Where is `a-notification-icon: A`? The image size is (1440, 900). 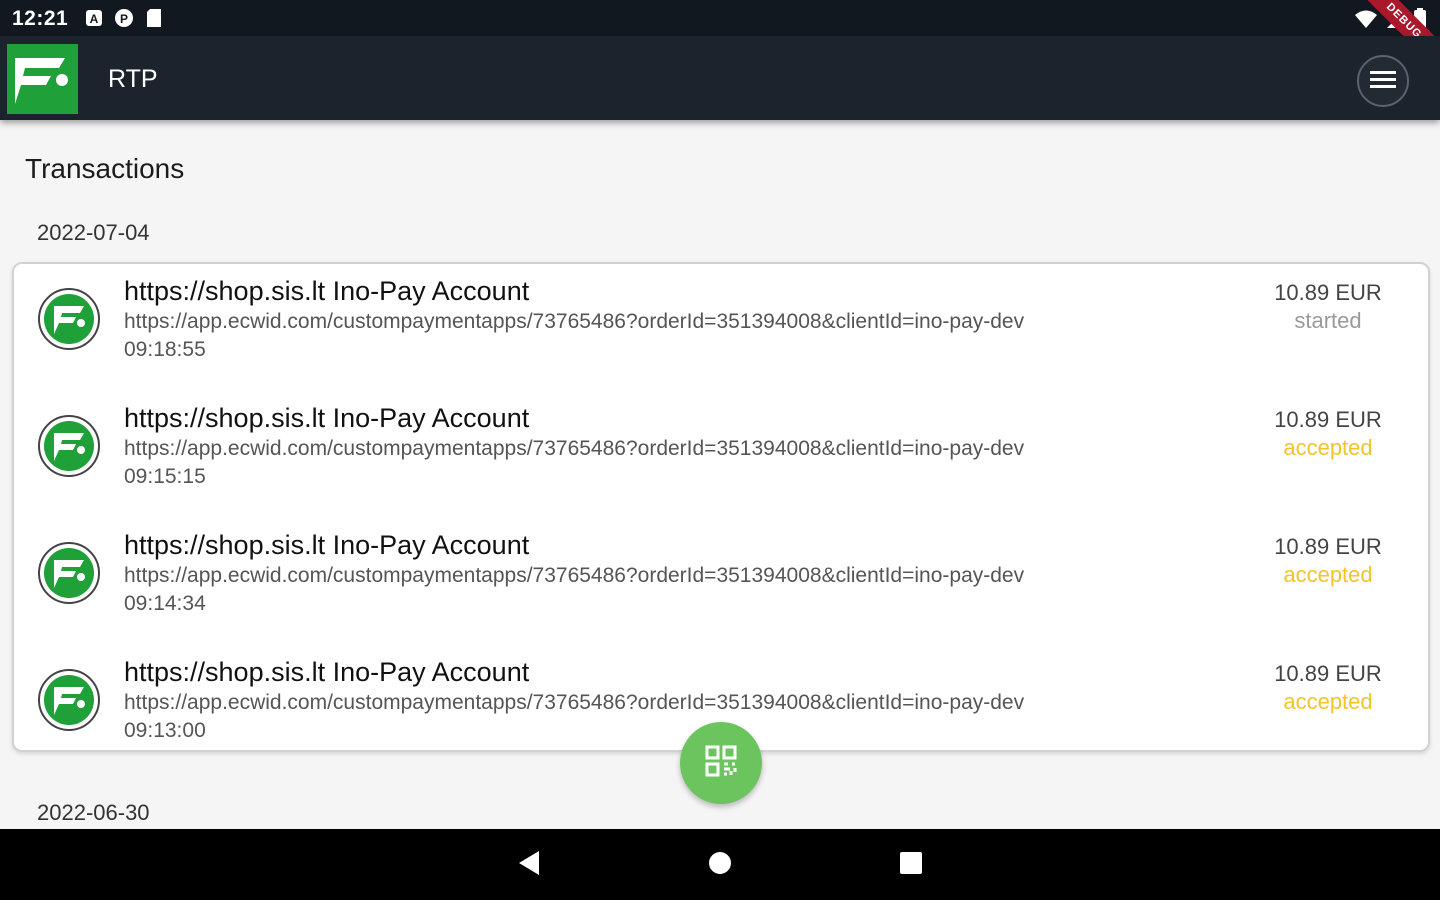
a-notification-icon: A is located at coordinates (94, 18).